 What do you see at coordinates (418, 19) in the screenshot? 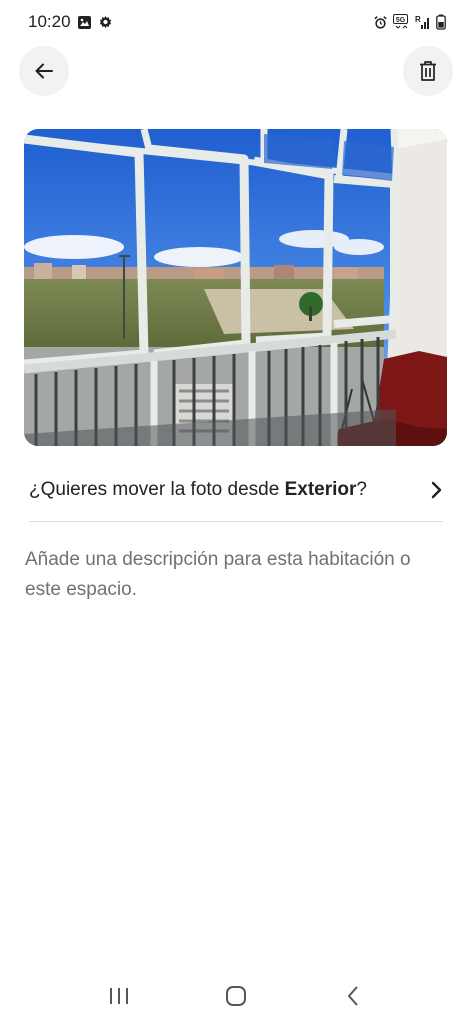
I see `svg-text: R` at bounding box center [418, 19].